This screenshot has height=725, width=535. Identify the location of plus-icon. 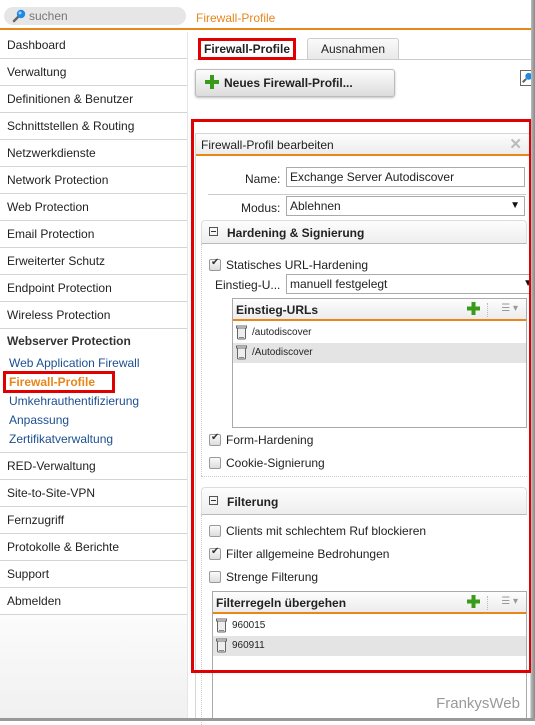
(212, 82).